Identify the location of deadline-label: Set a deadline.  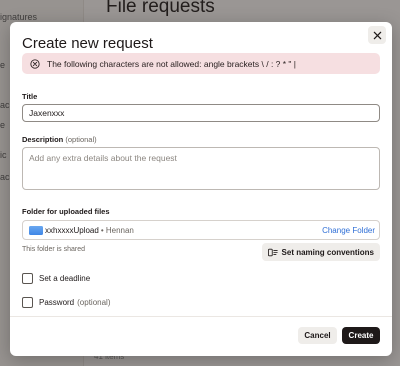
(65, 278).